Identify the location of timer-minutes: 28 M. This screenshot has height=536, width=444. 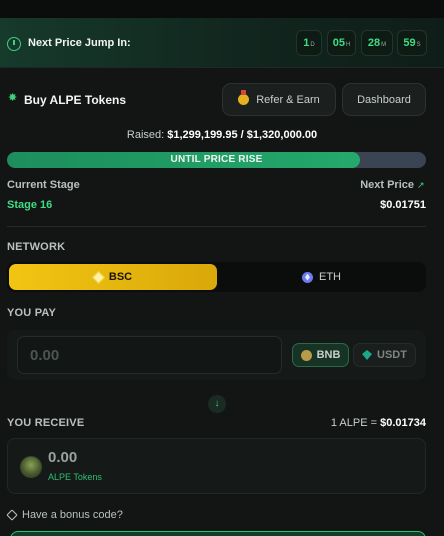
(377, 43).